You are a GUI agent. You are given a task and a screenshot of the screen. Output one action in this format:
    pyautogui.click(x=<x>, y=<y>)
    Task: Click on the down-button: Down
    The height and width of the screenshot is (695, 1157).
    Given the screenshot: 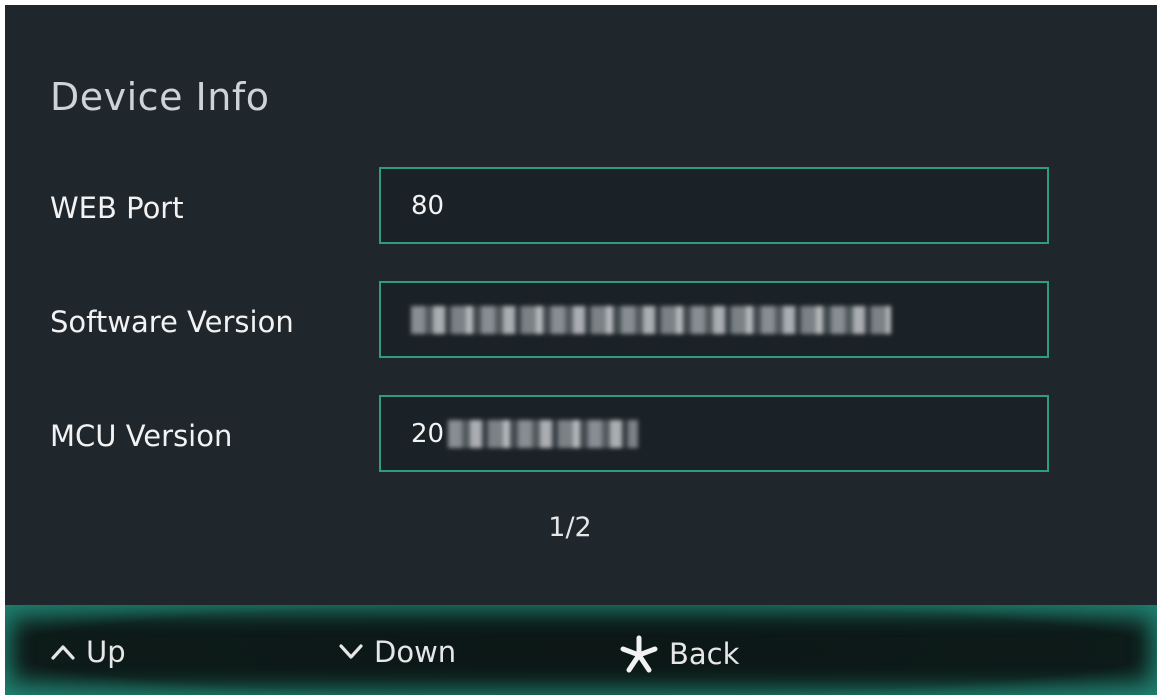 What is the action you would take?
    pyautogui.click(x=397, y=652)
    